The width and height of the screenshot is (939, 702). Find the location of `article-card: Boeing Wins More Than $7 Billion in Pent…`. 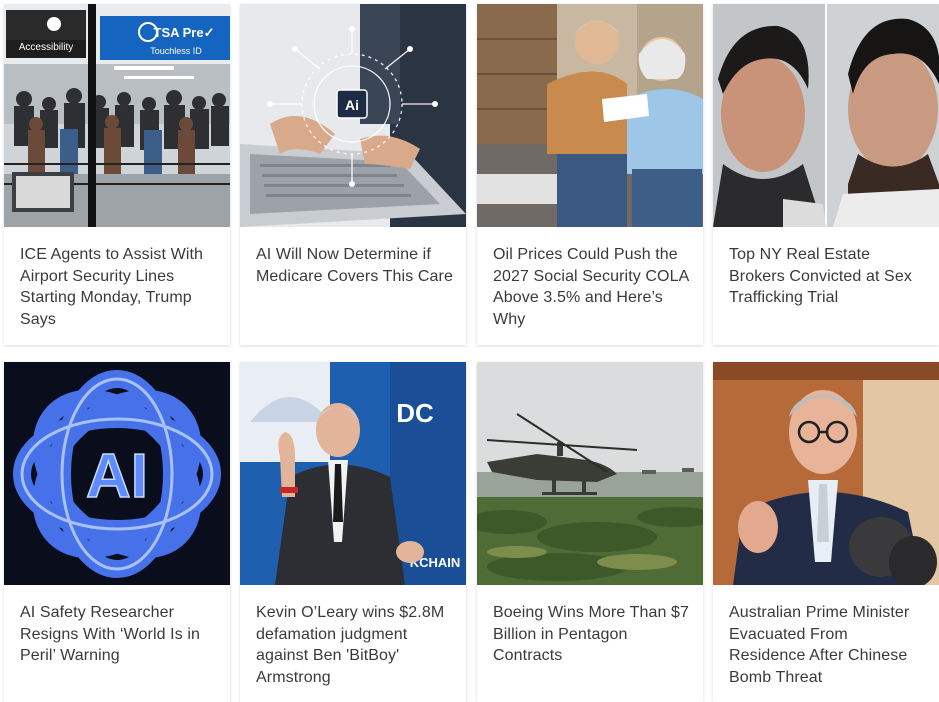

article-card: Boeing Wins More Than $7 Billion in Pent… is located at coordinates (590, 532).